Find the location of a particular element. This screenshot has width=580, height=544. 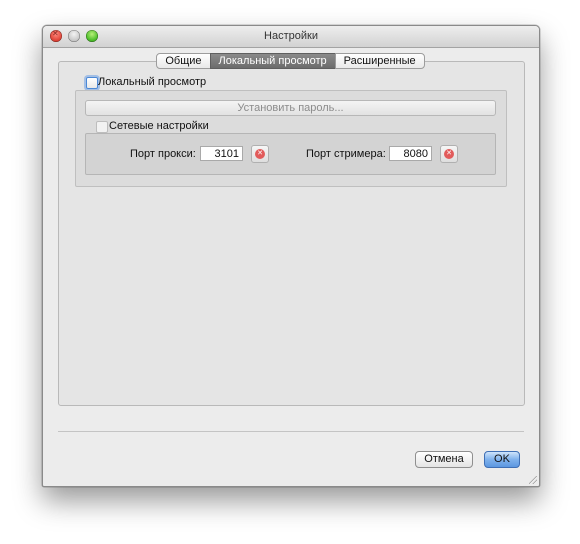

tab-general: Общие is located at coordinates (183, 61).